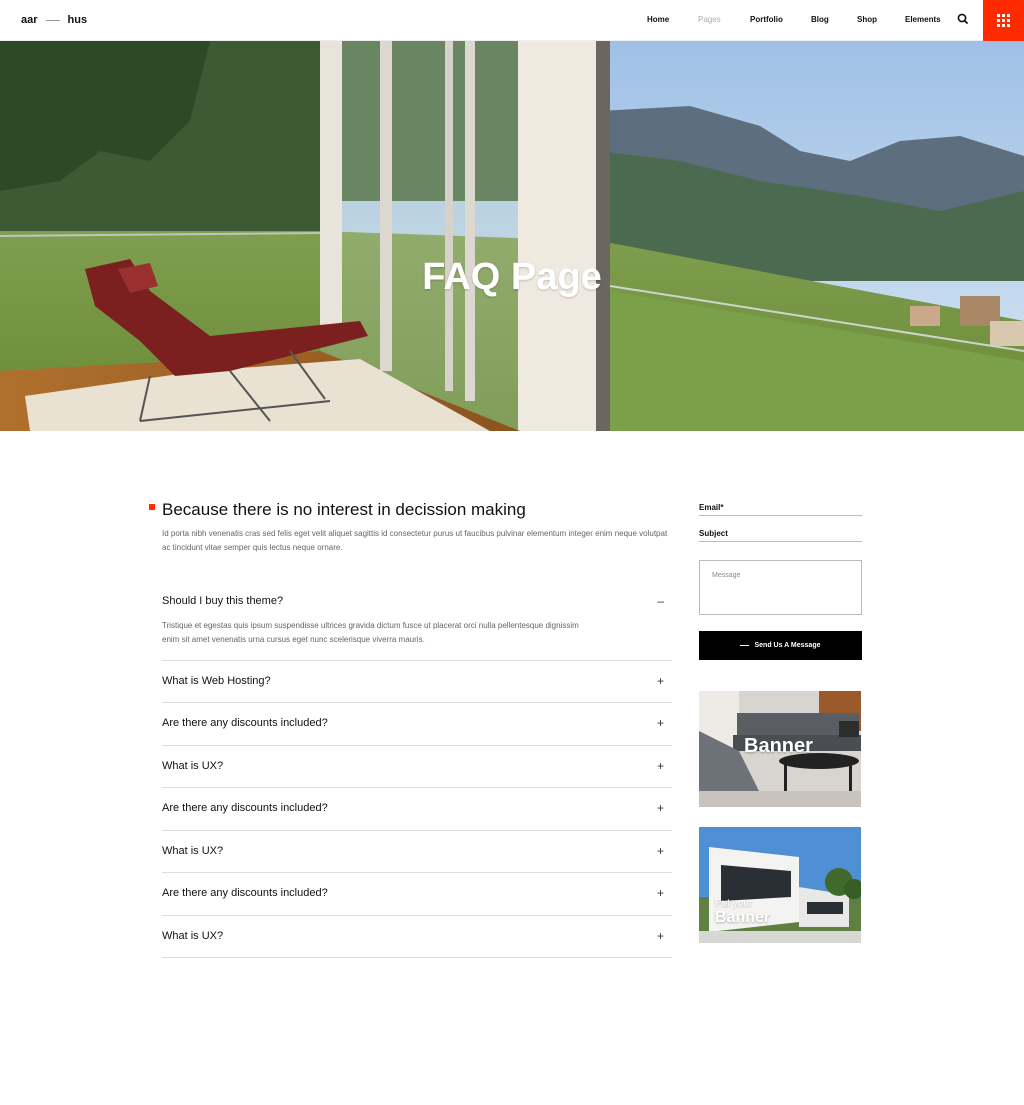 The height and width of the screenshot is (1105, 1024). I want to click on message-textarea: Message, so click(780, 587).